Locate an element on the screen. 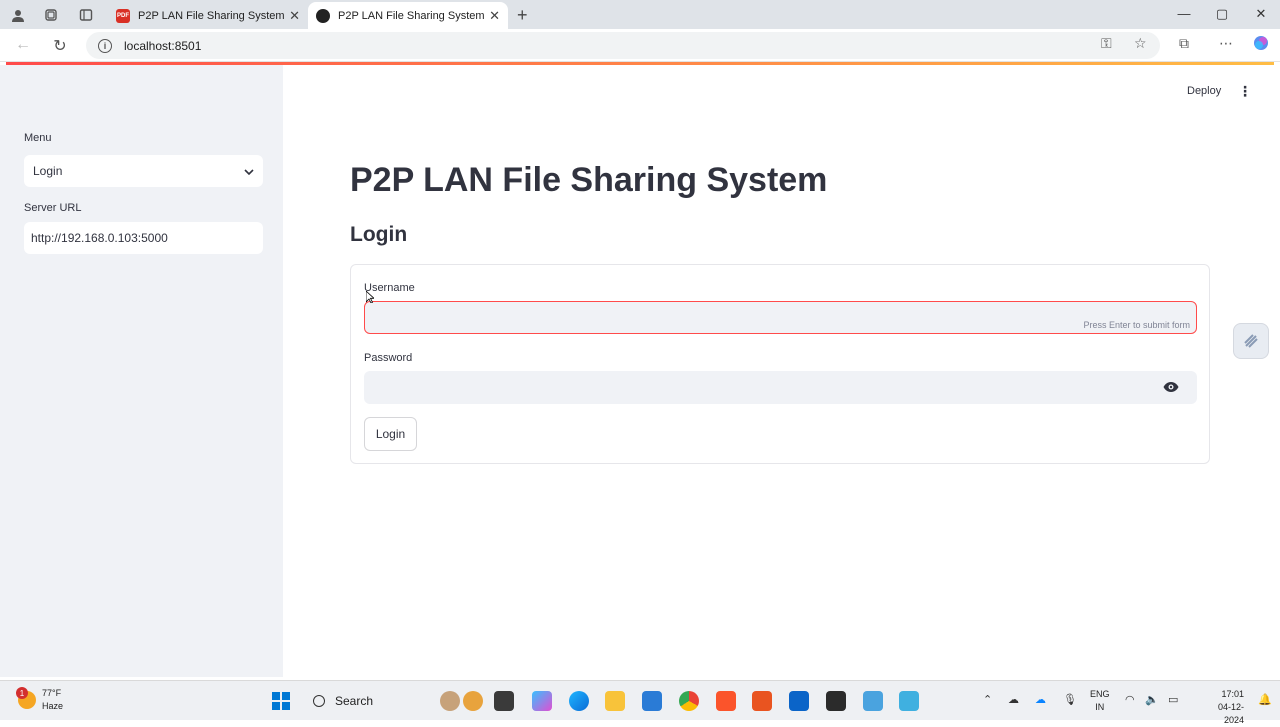 The height and width of the screenshot is (727, 1280). page-title: P2P LAN File Sharing System is located at coordinates (589, 180).